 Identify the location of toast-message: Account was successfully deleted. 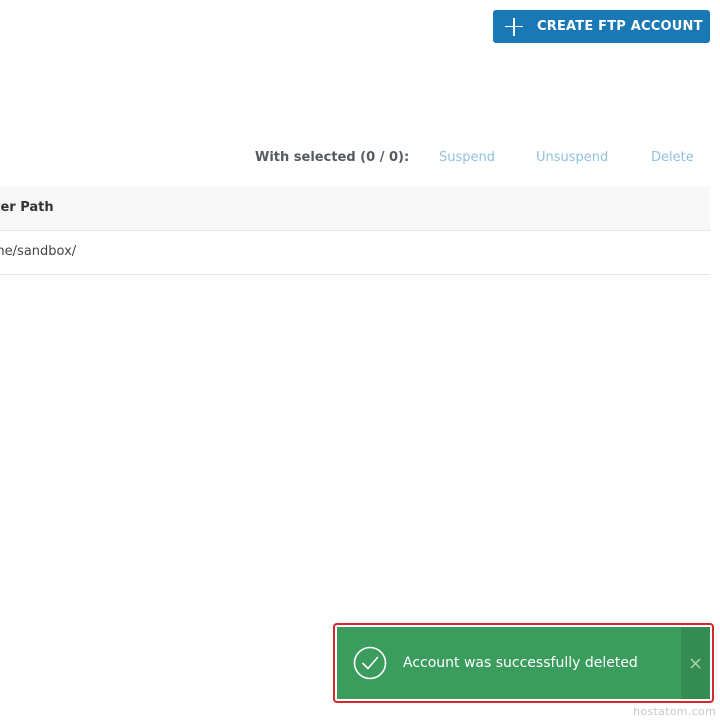
(520, 663).